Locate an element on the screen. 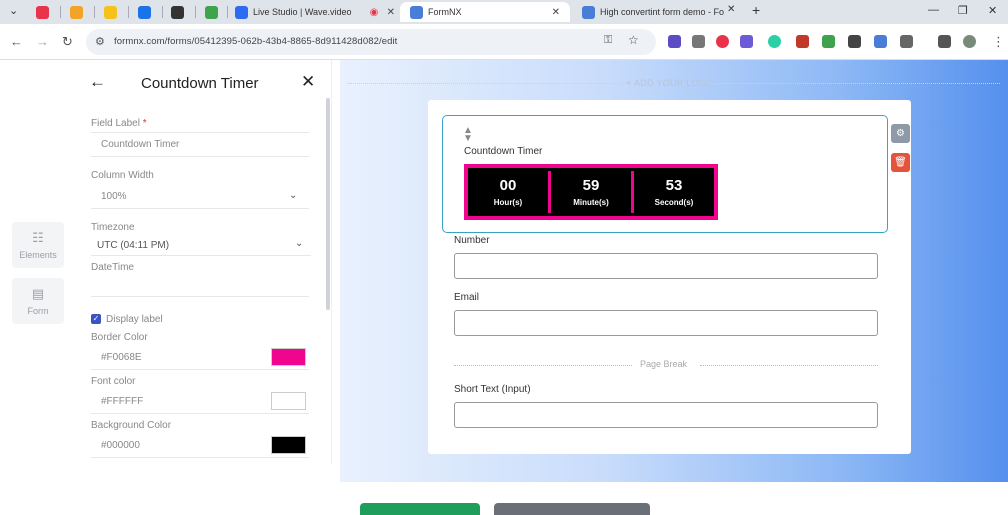 This screenshot has width=1008, height=515. border-color-input: #F0068E is located at coordinates (121, 357).